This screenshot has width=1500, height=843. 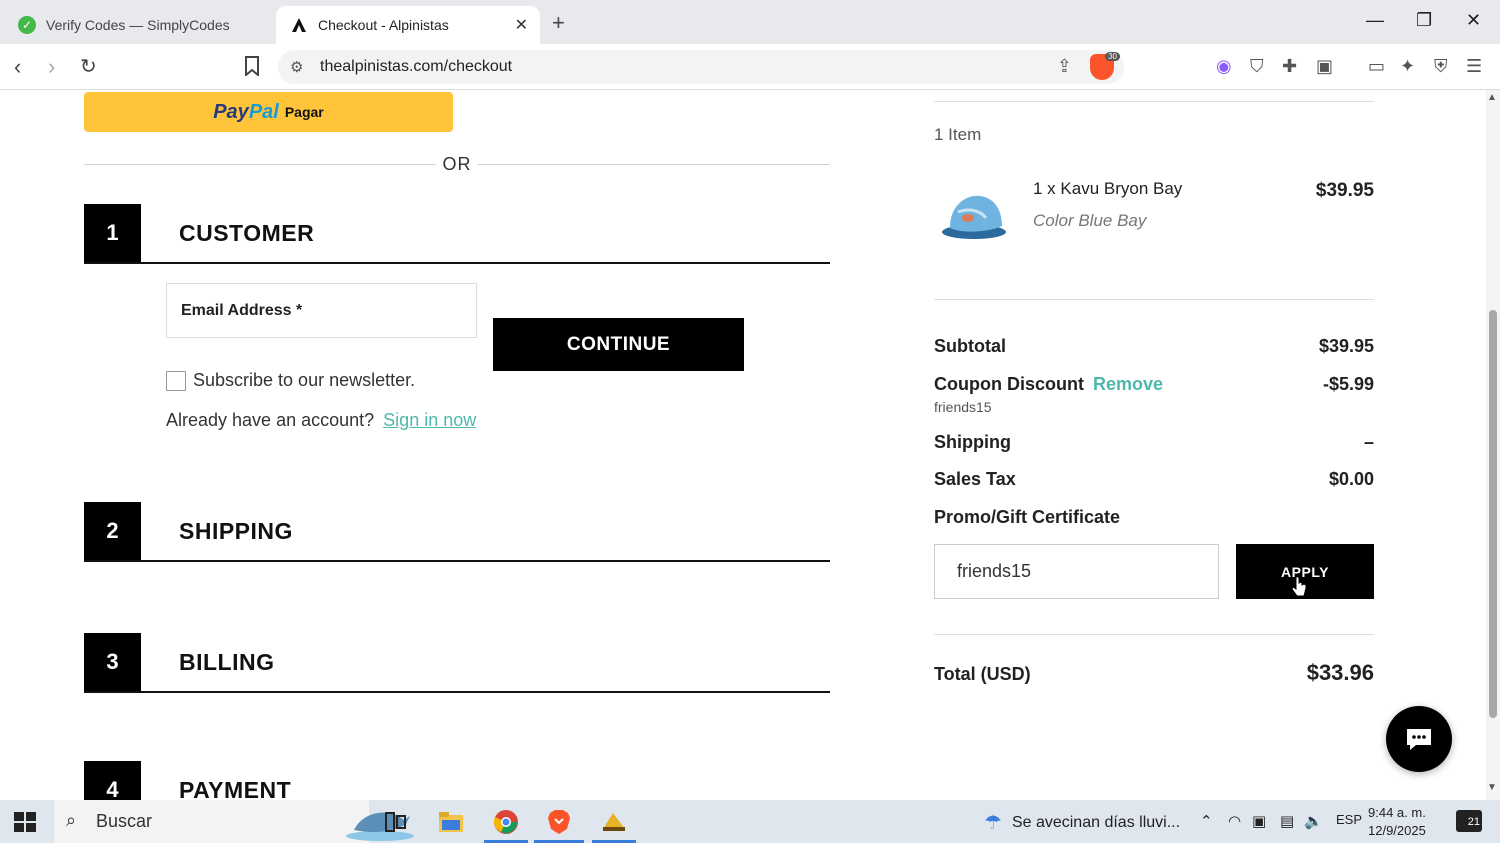 I want to click on reload-icon: ↻, so click(x=88, y=66).